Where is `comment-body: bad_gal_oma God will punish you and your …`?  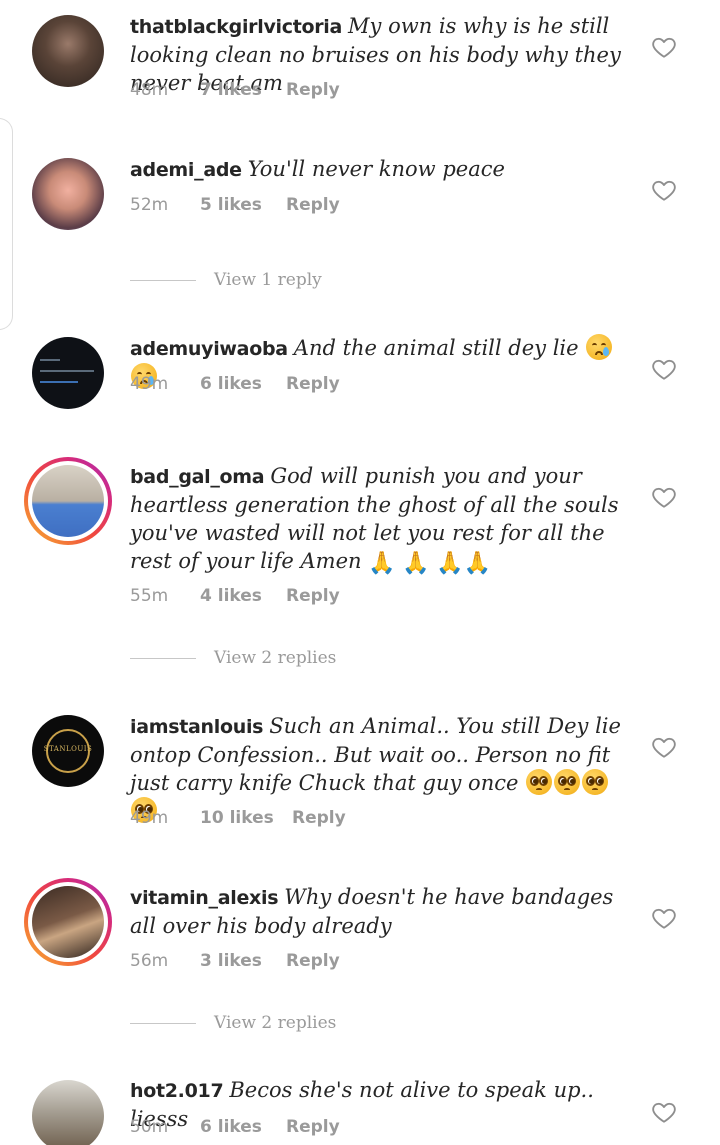 comment-body: bad_gal_oma God will punish you and your … is located at coordinates (377, 520).